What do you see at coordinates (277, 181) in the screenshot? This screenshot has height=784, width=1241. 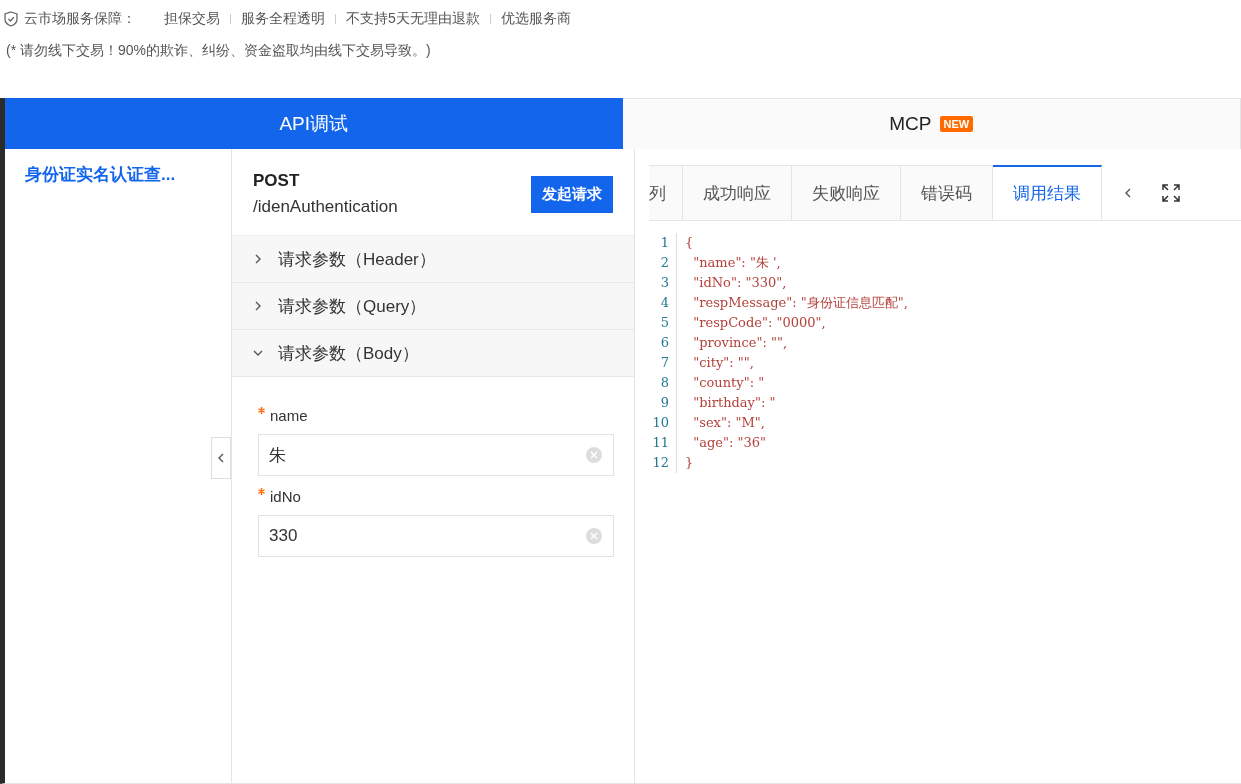 I see `http-method: POST` at bounding box center [277, 181].